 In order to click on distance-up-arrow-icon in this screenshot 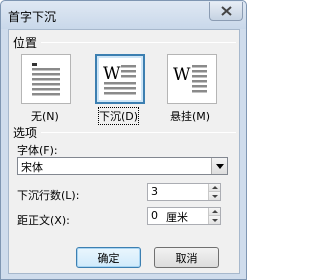, I will do `click(214, 212)`.